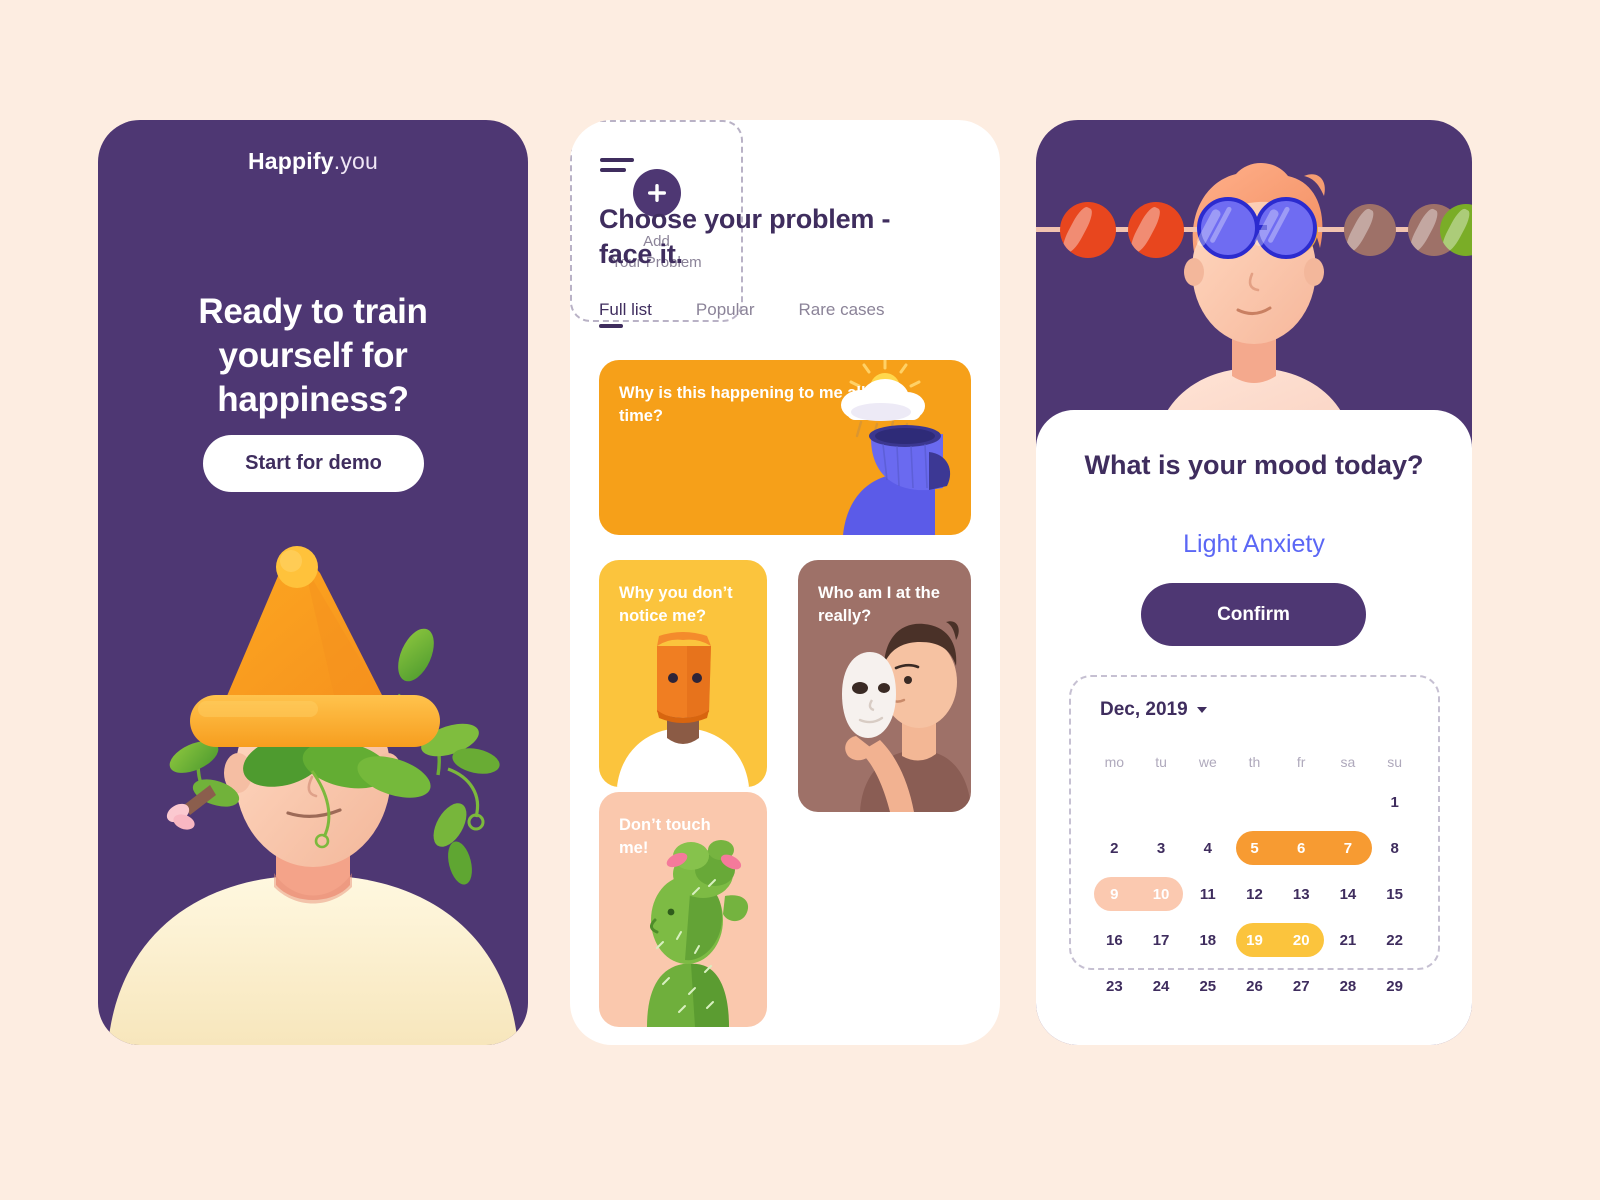 The image size is (1600, 1200). What do you see at coordinates (1348, 986) in the screenshot?
I see `calendar-day-28: 28` at bounding box center [1348, 986].